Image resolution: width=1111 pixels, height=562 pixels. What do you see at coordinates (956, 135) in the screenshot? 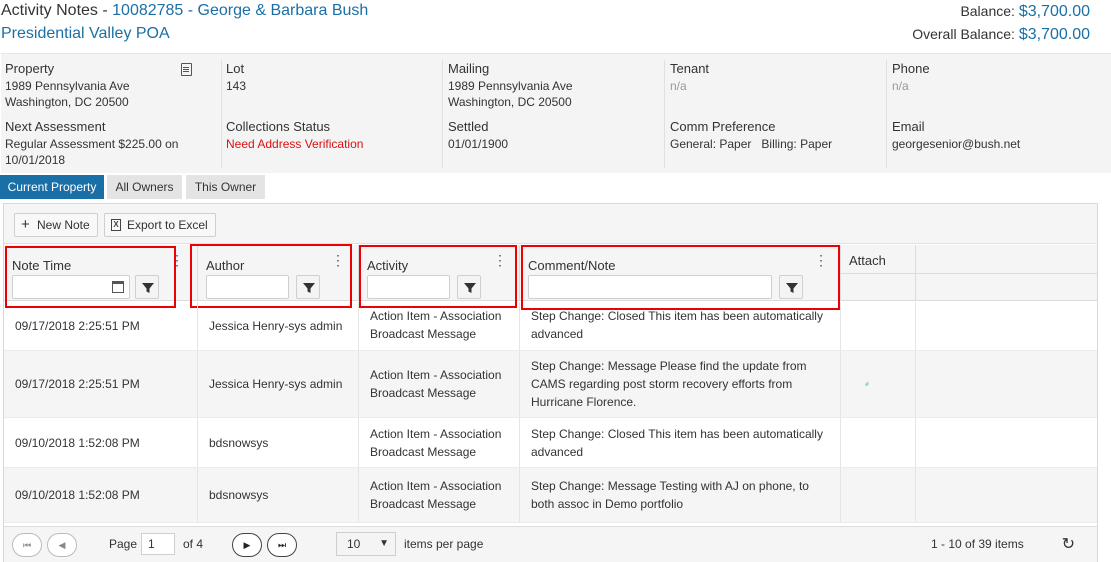
I see `email-info: Email georgesenior@bush.net` at bounding box center [956, 135].